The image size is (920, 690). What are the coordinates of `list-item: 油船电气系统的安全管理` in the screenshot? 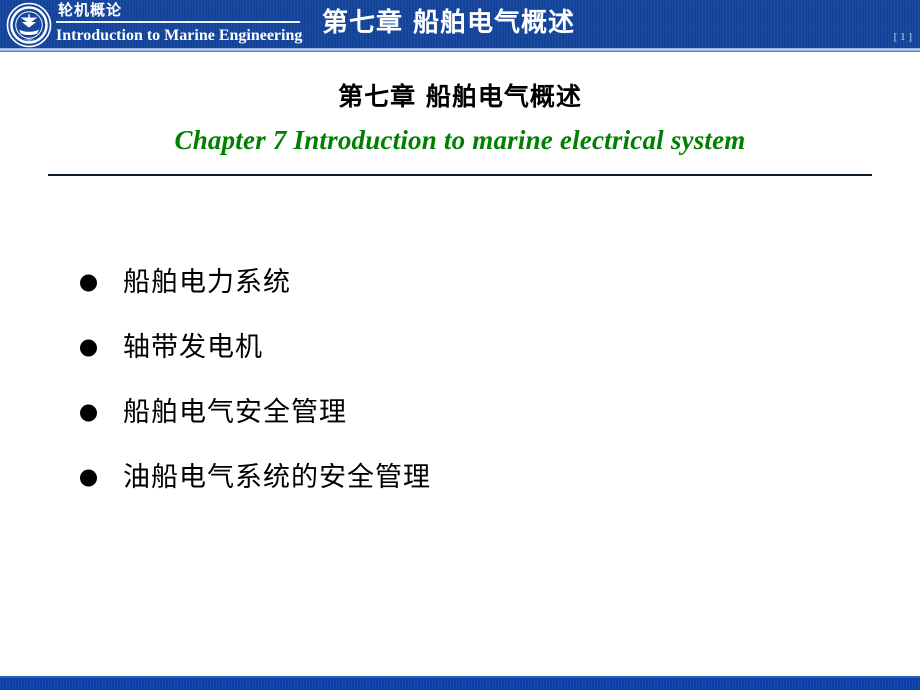 It's located at (460, 477).